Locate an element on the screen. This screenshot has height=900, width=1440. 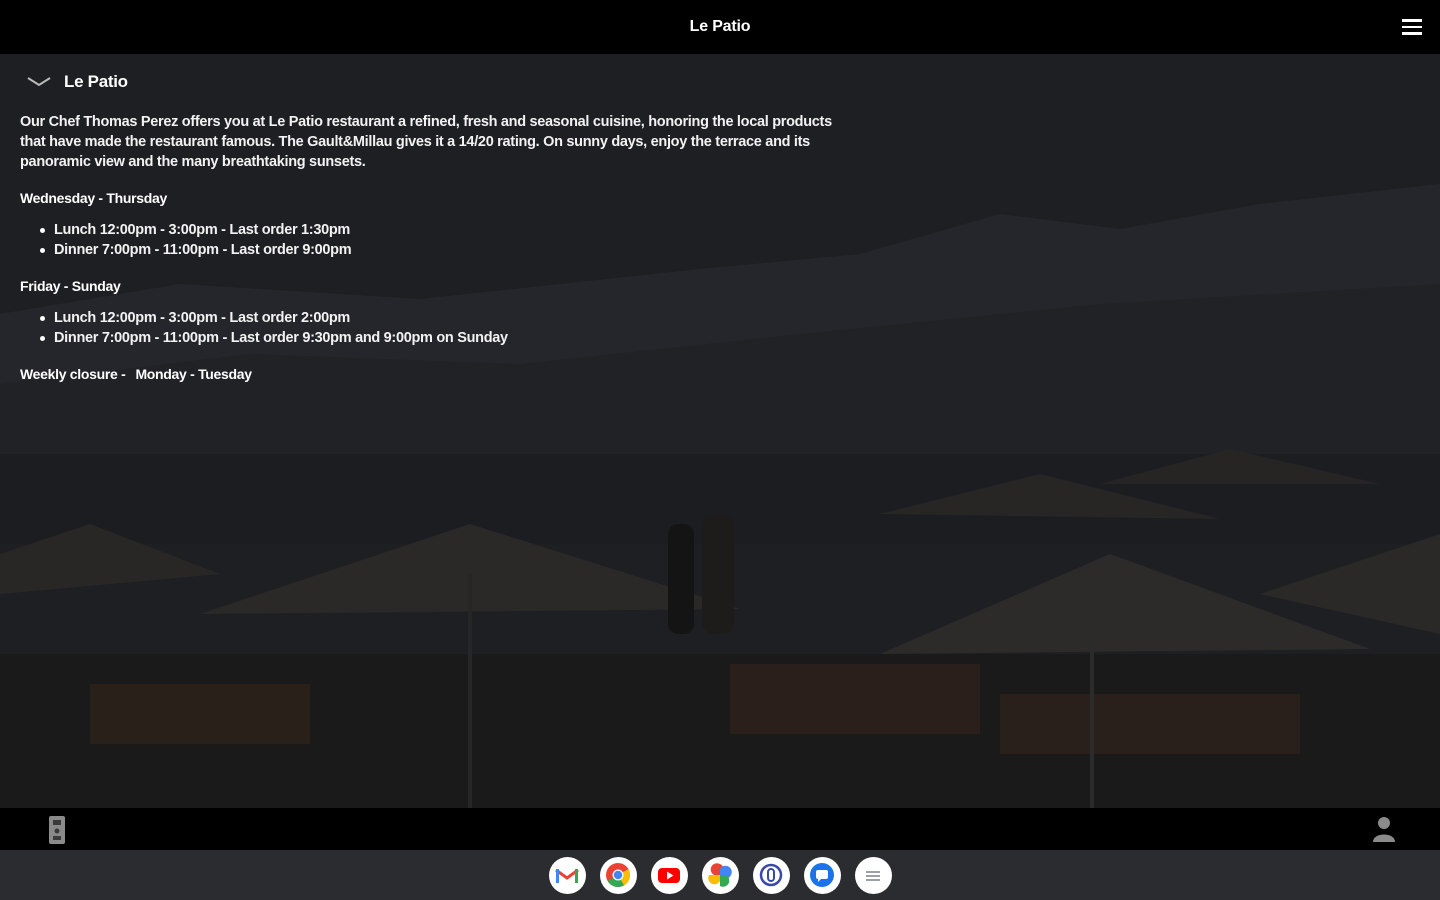
hamburger-icon is located at coordinates (1412, 20).